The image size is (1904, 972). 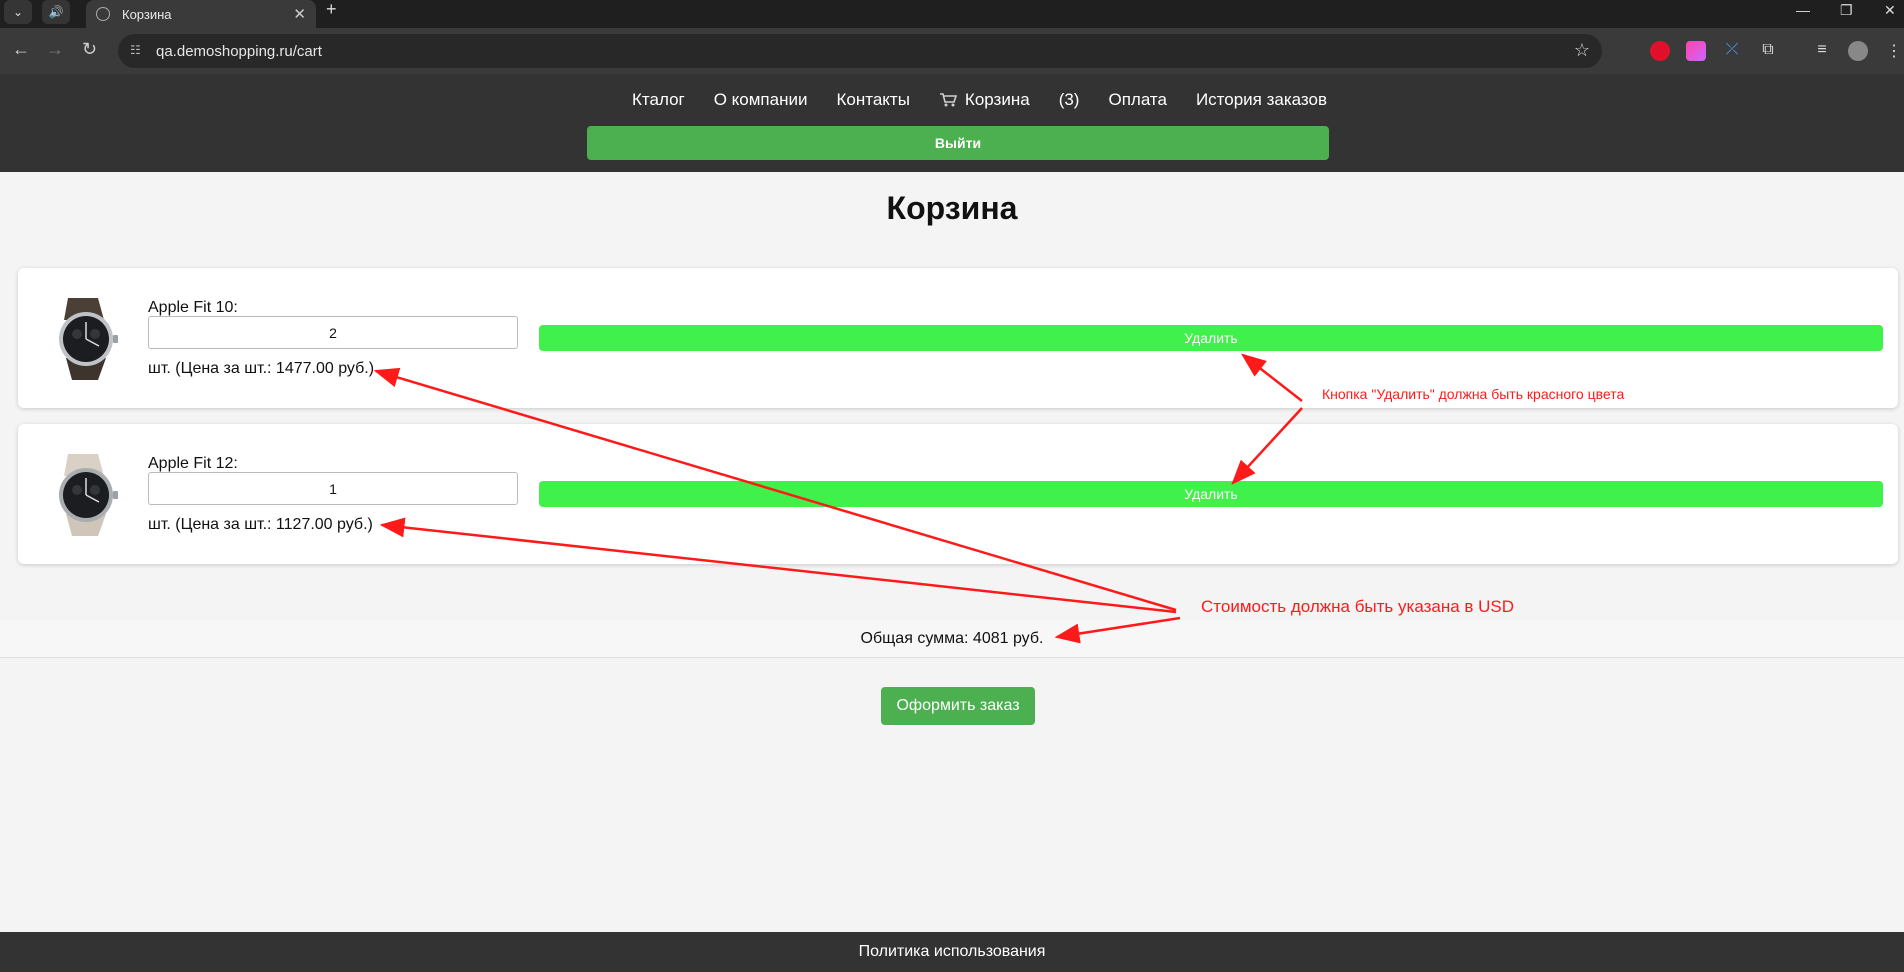 What do you see at coordinates (1846, 10) in the screenshot?
I see `restore-icon: ❐` at bounding box center [1846, 10].